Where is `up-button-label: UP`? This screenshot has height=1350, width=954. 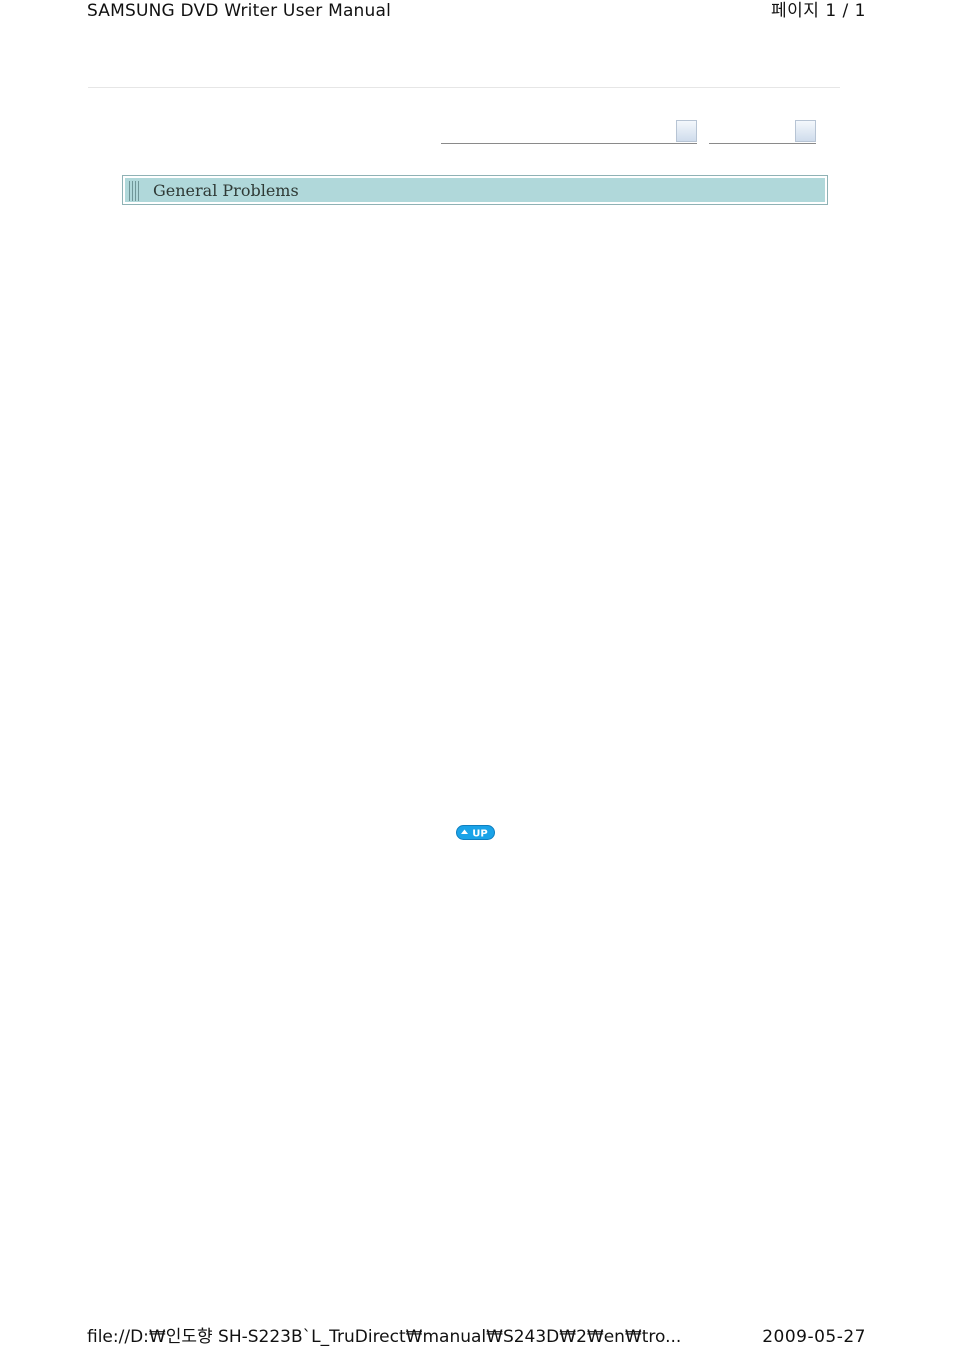
up-button-label: UP is located at coordinates (479, 834).